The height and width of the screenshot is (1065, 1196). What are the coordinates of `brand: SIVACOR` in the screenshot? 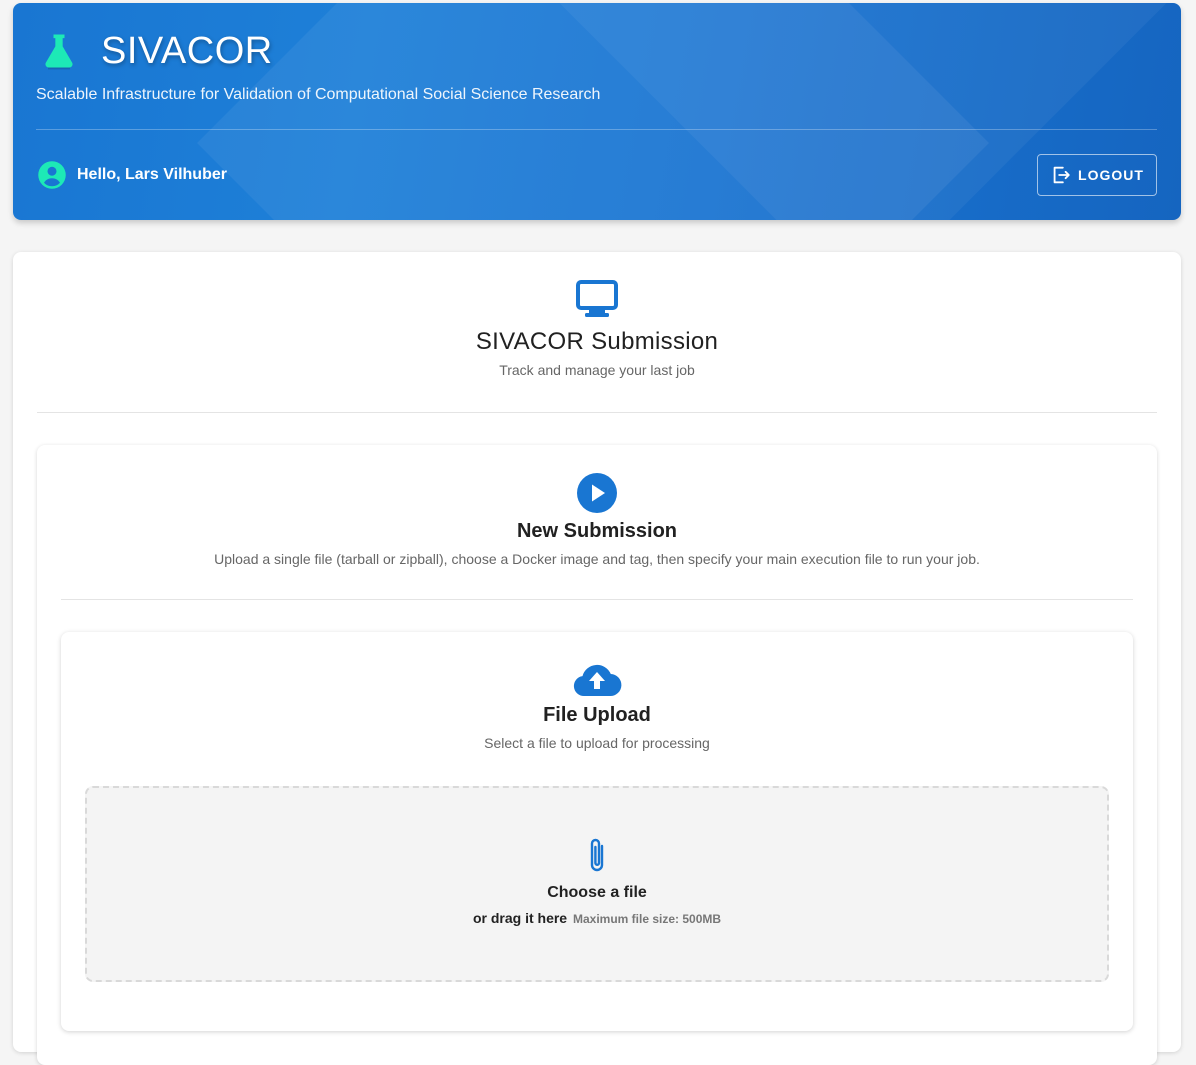 It's located at (155, 51).